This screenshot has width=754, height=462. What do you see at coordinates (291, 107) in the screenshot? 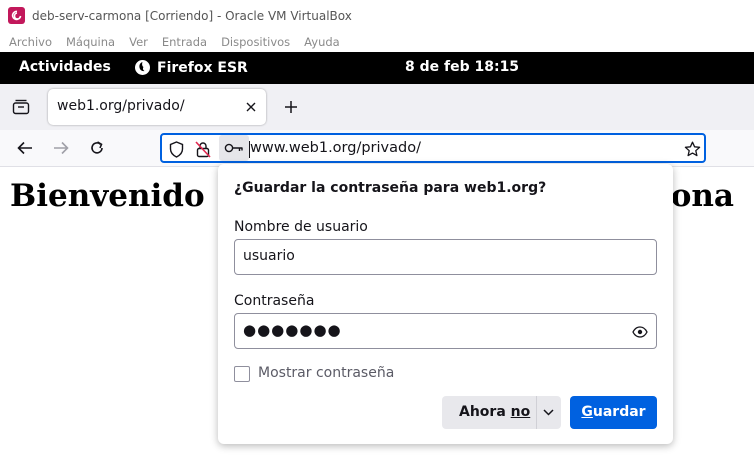
I see `plus-icon` at bounding box center [291, 107].